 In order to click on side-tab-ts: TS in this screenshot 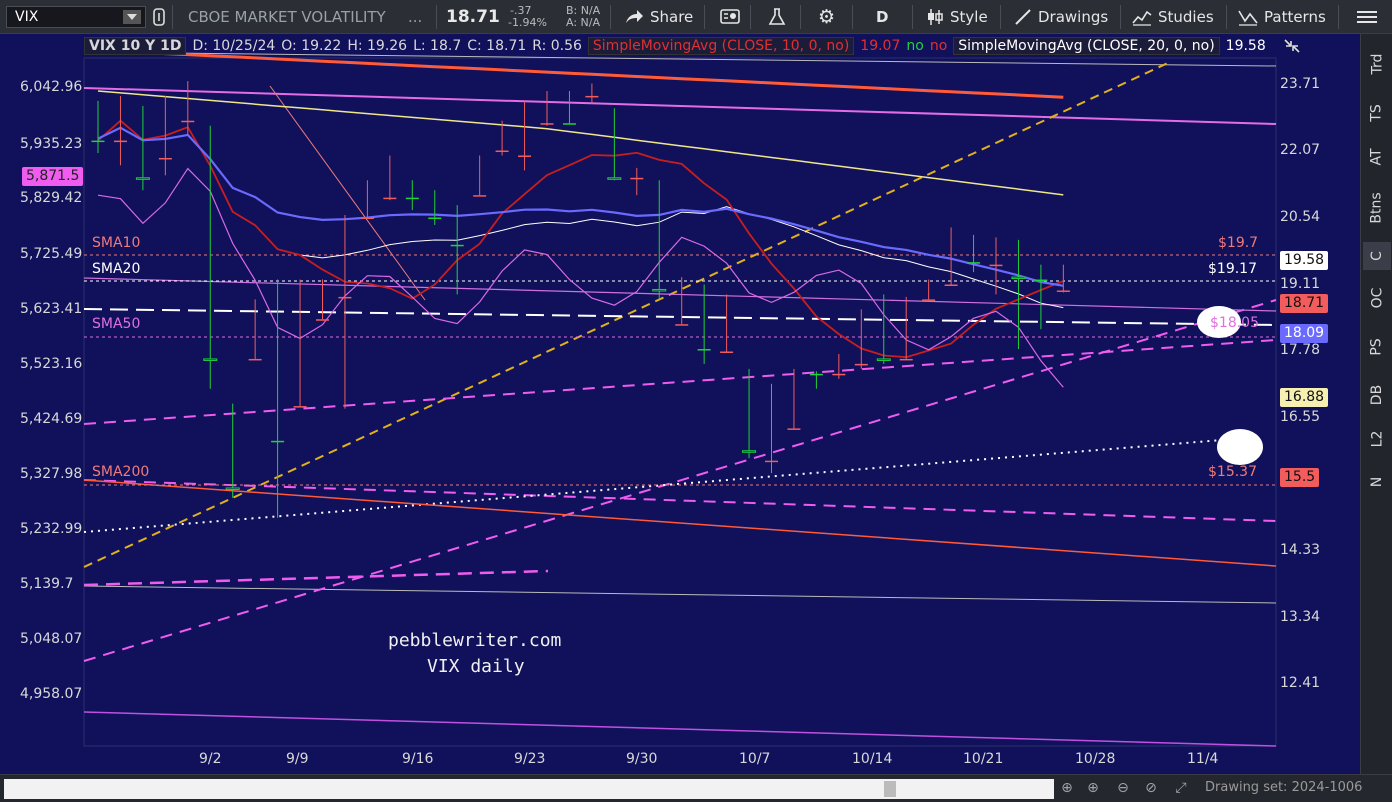, I will do `click(1377, 113)`.